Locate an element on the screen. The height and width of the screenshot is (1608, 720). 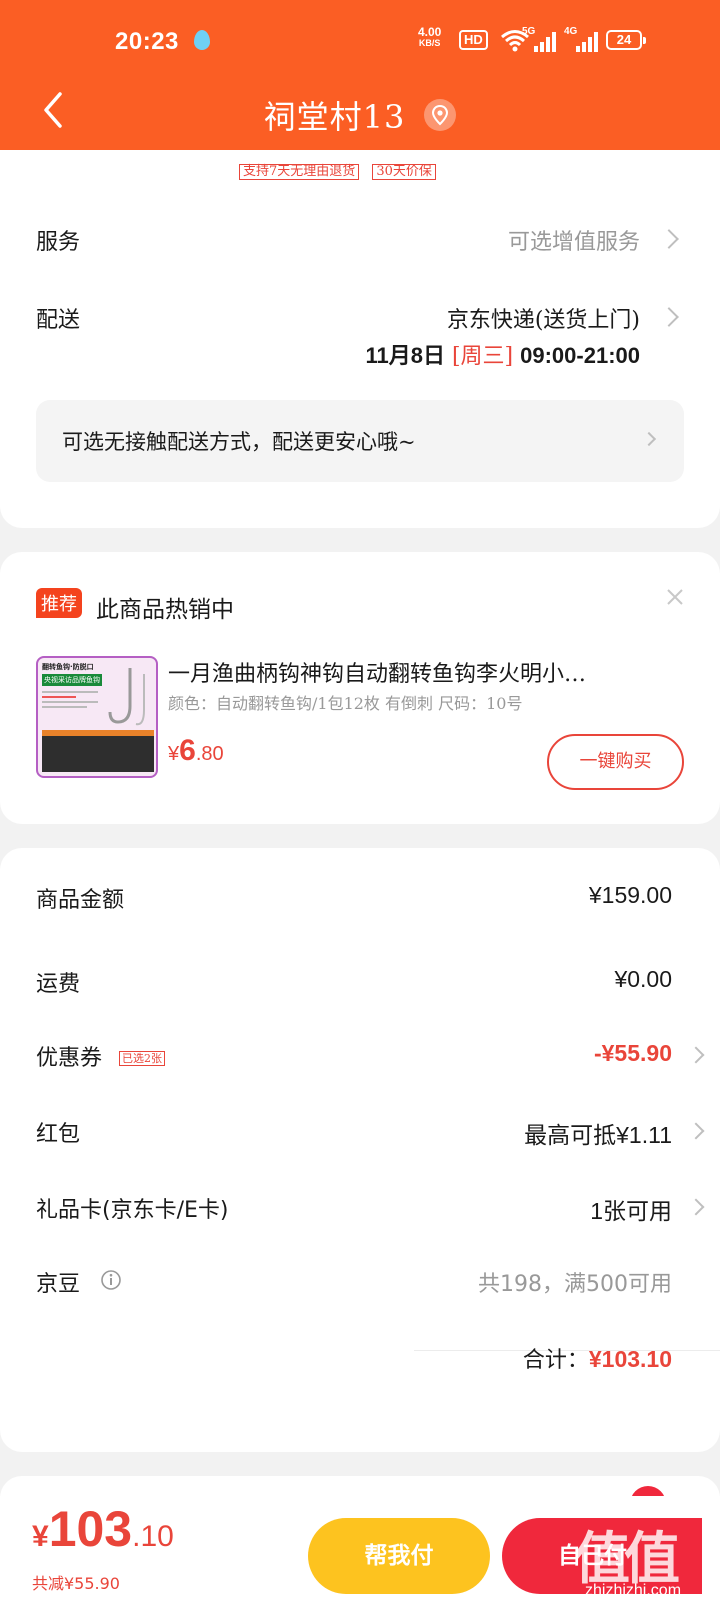
recommend-title: 此商品热销中 is located at coordinates (165, 610).